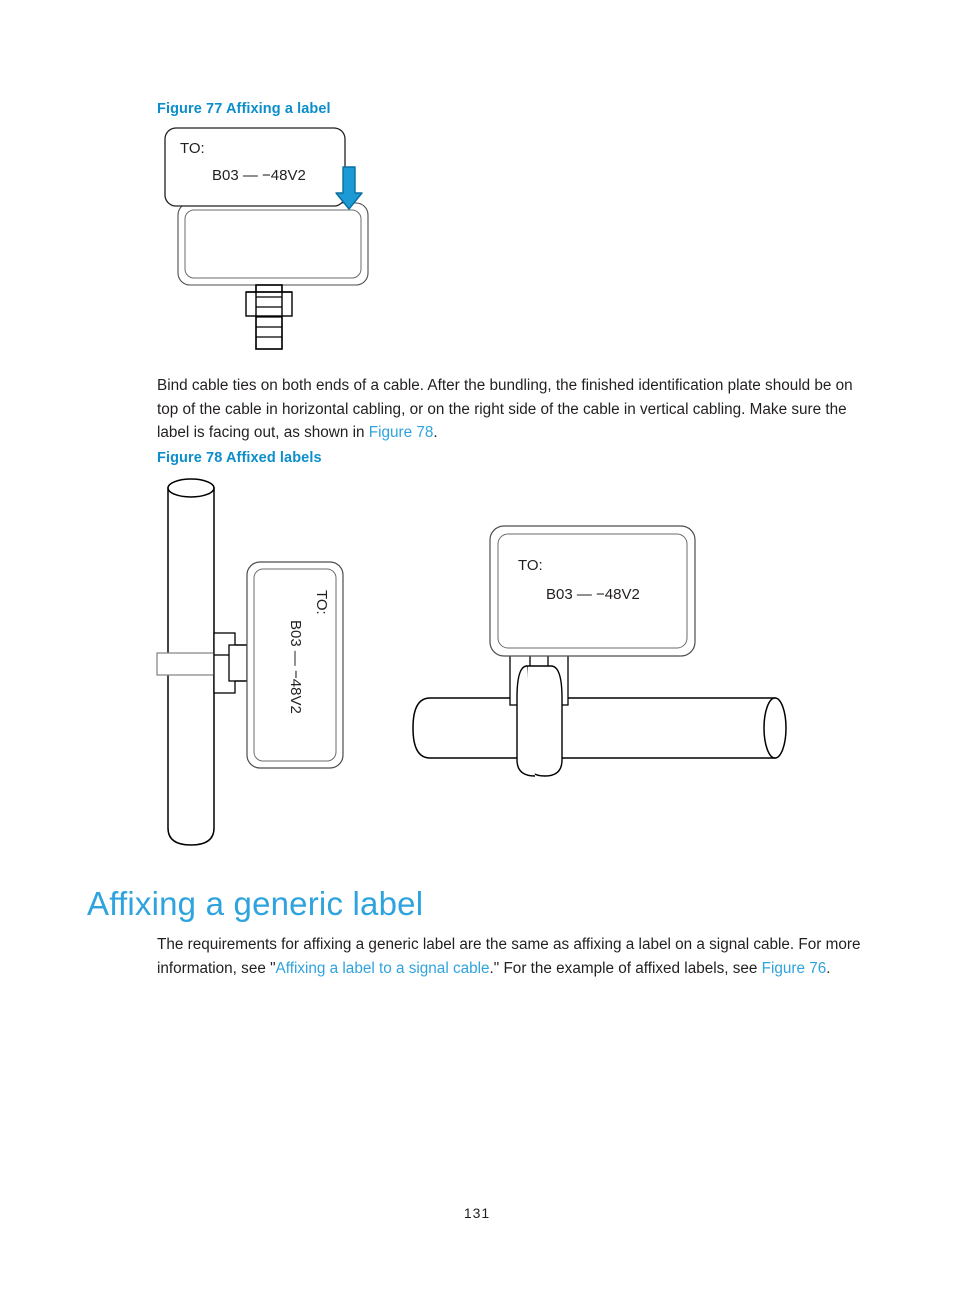 Image resolution: width=954 pixels, height=1296 pixels. Describe the element at coordinates (273, 244) in the screenshot. I see `plate-inner-outline` at that location.